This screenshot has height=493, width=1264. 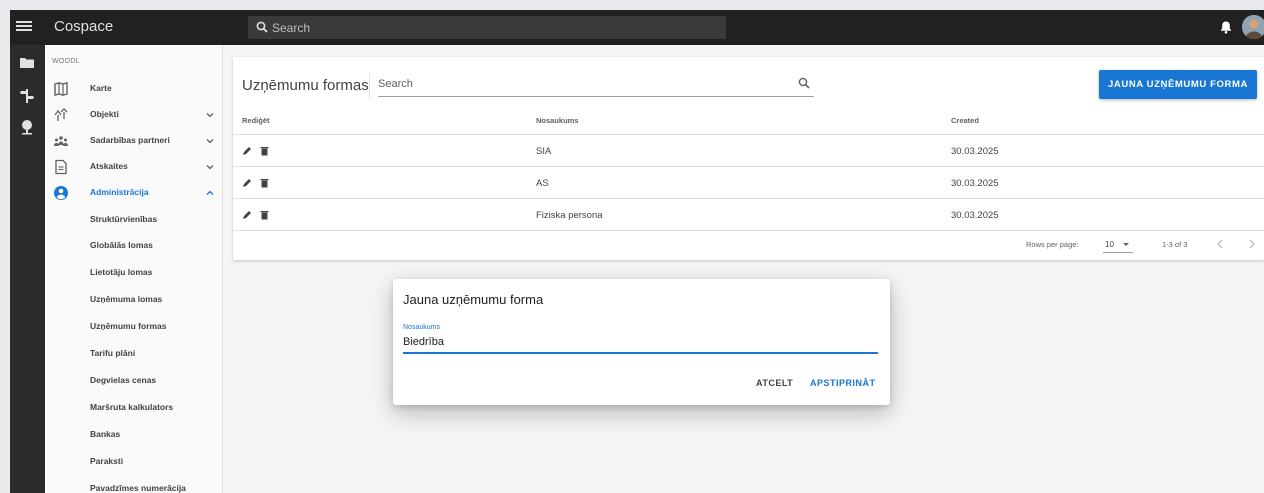 What do you see at coordinates (1118, 245) in the screenshot?
I see `rows-per-page-select: 10` at bounding box center [1118, 245].